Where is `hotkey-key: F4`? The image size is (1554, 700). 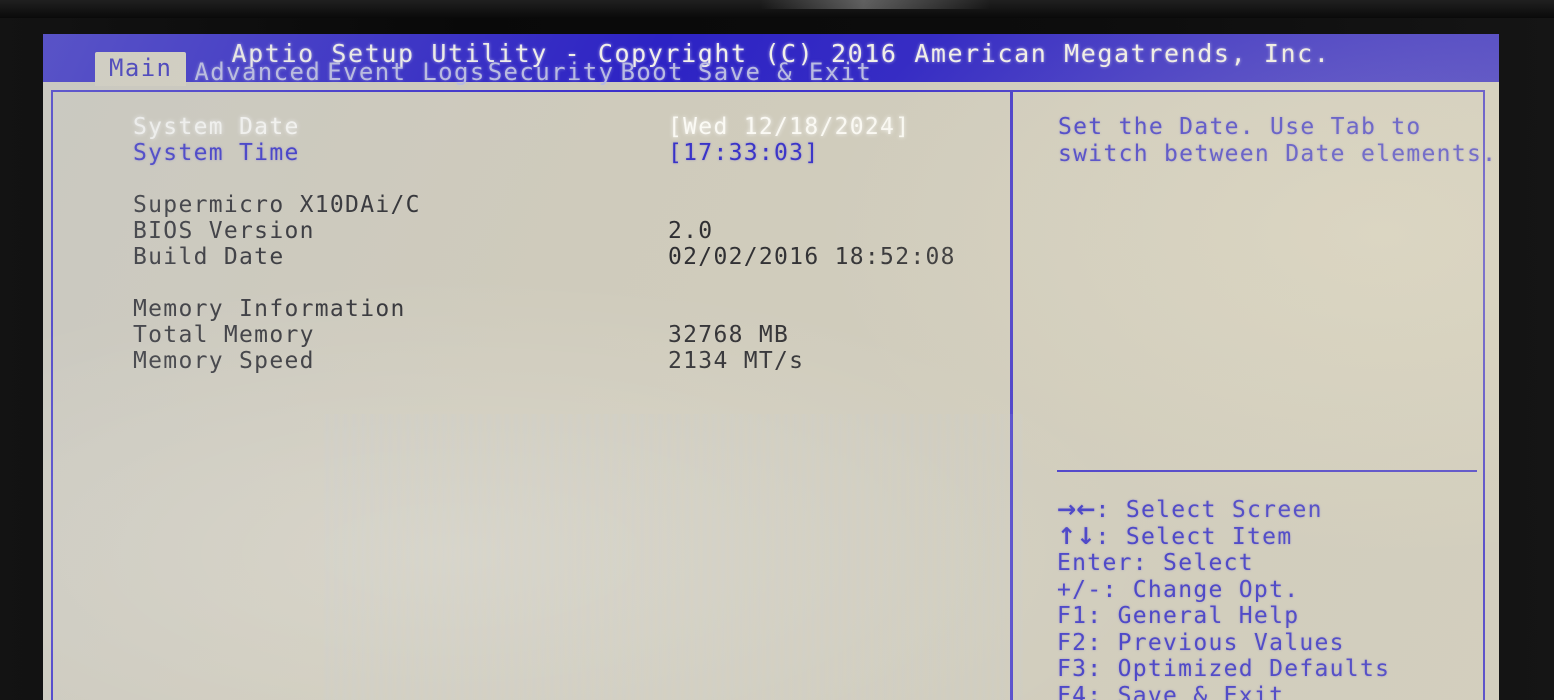 hotkey-key: F4 is located at coordinates (1072, 691).